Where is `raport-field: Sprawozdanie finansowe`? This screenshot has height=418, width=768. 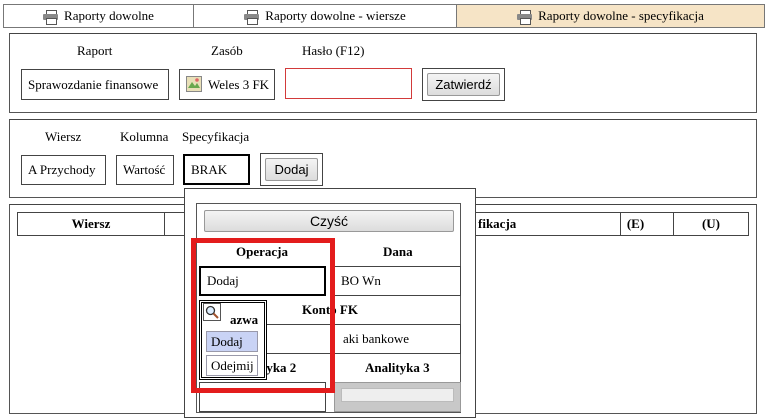 raport-field: Sprawozdanie finansowe is located at coordinates (95, 84).